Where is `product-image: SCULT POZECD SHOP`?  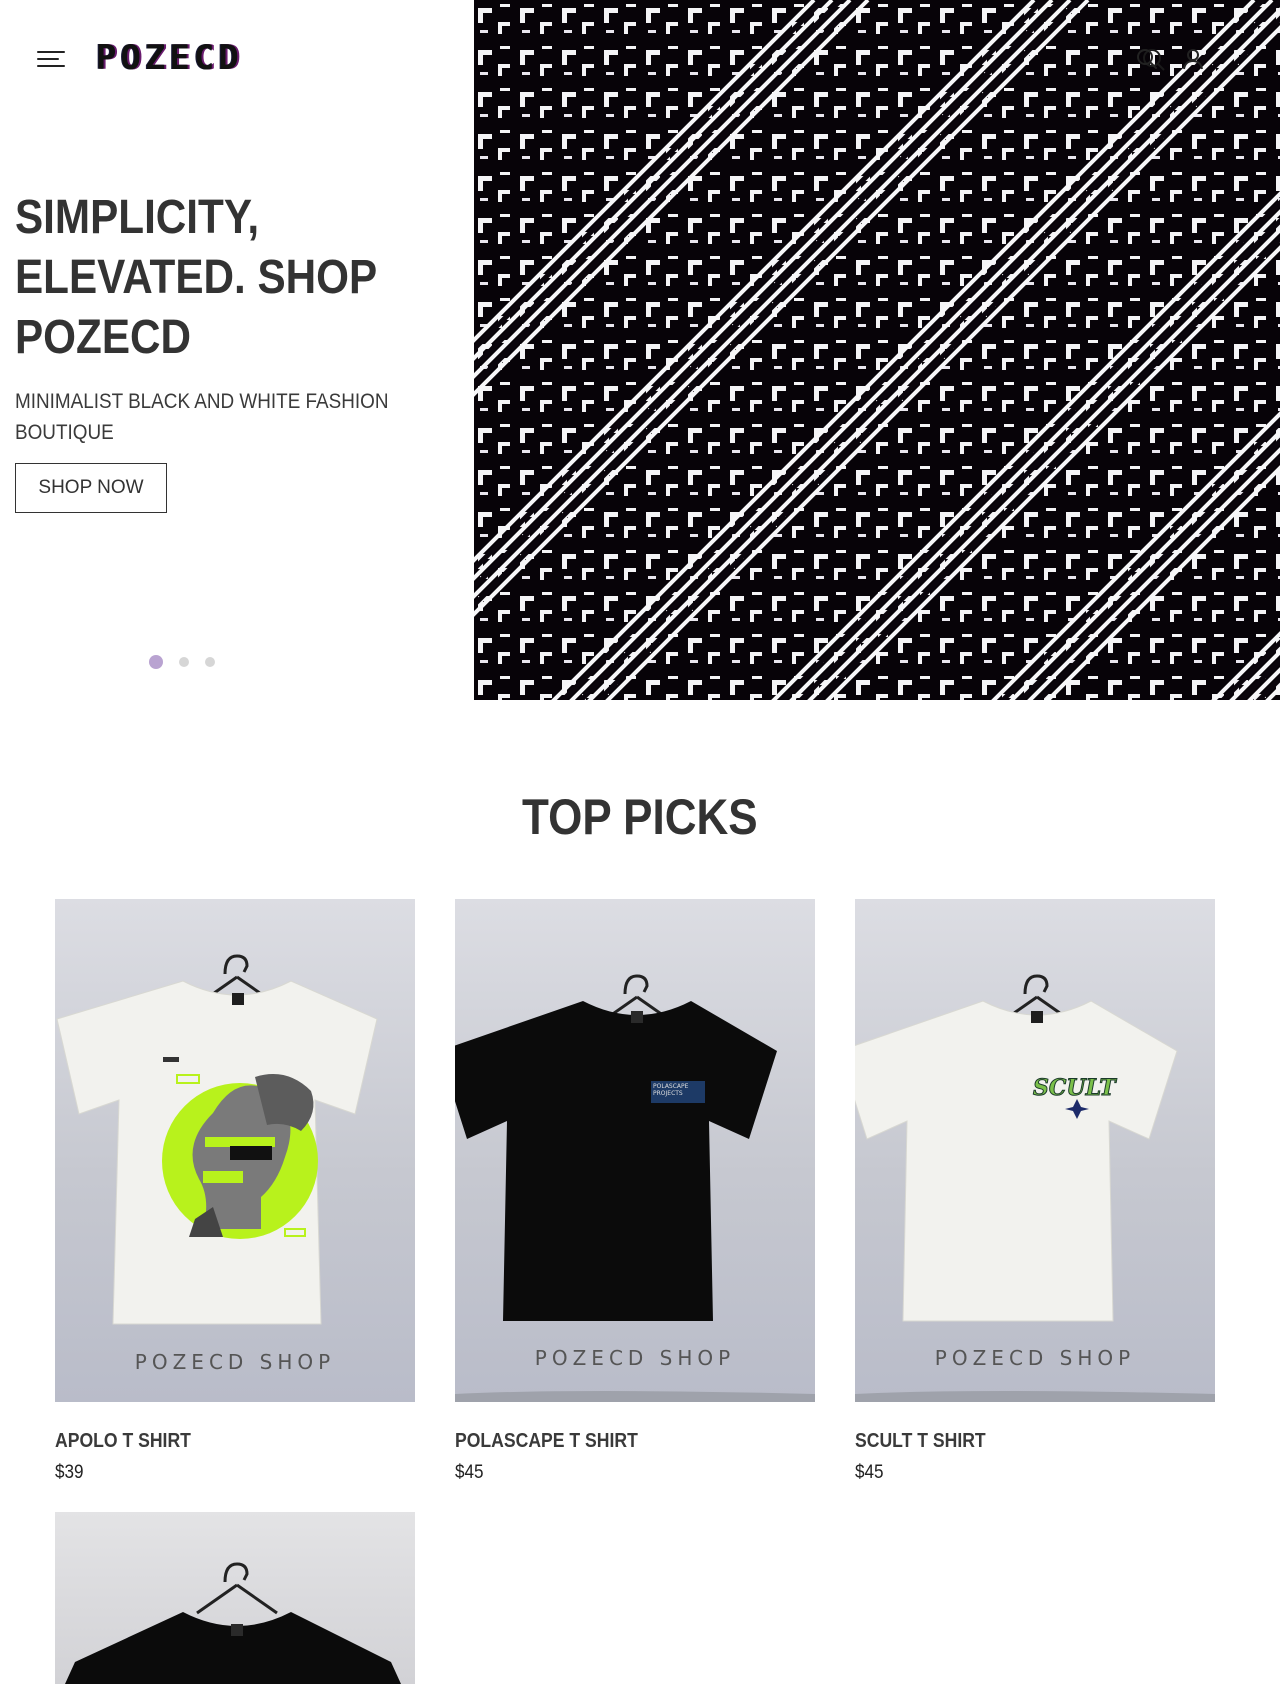
product-image: SCULT POZECD SHOP is located at coordinates (1035, 1150).